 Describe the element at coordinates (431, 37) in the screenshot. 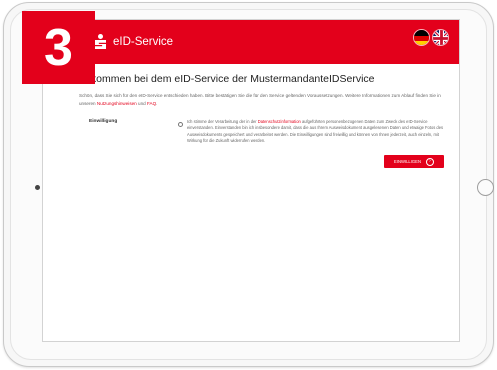

I see `language-switcher` at that location.